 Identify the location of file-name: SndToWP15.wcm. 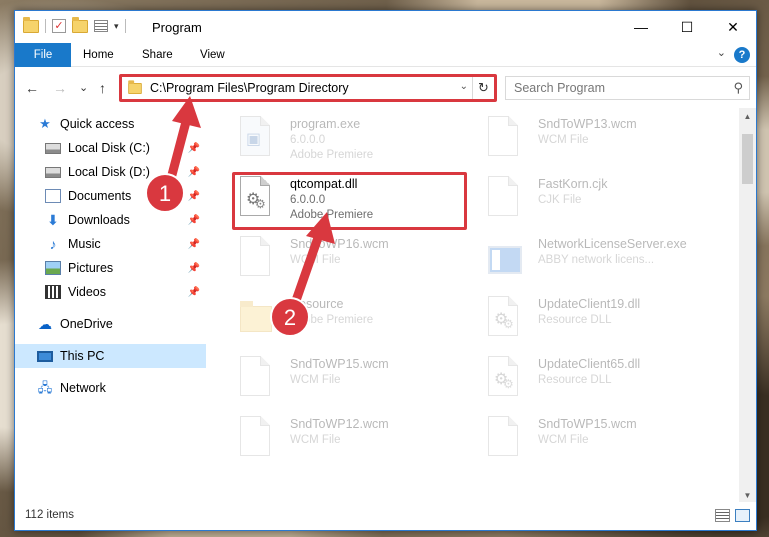
(339, 364).